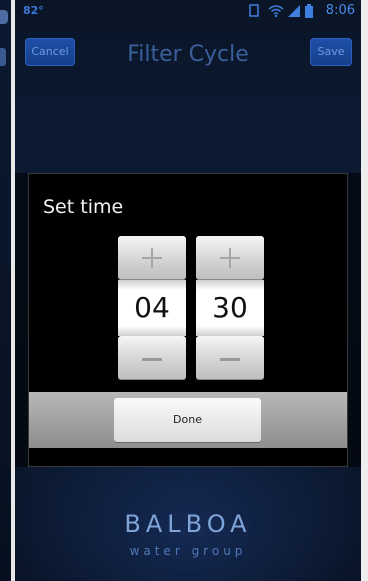  What do you see at coordinates (294, 11) in the screenshot?
I see `signal-icon` at bounding box center [294, 11].